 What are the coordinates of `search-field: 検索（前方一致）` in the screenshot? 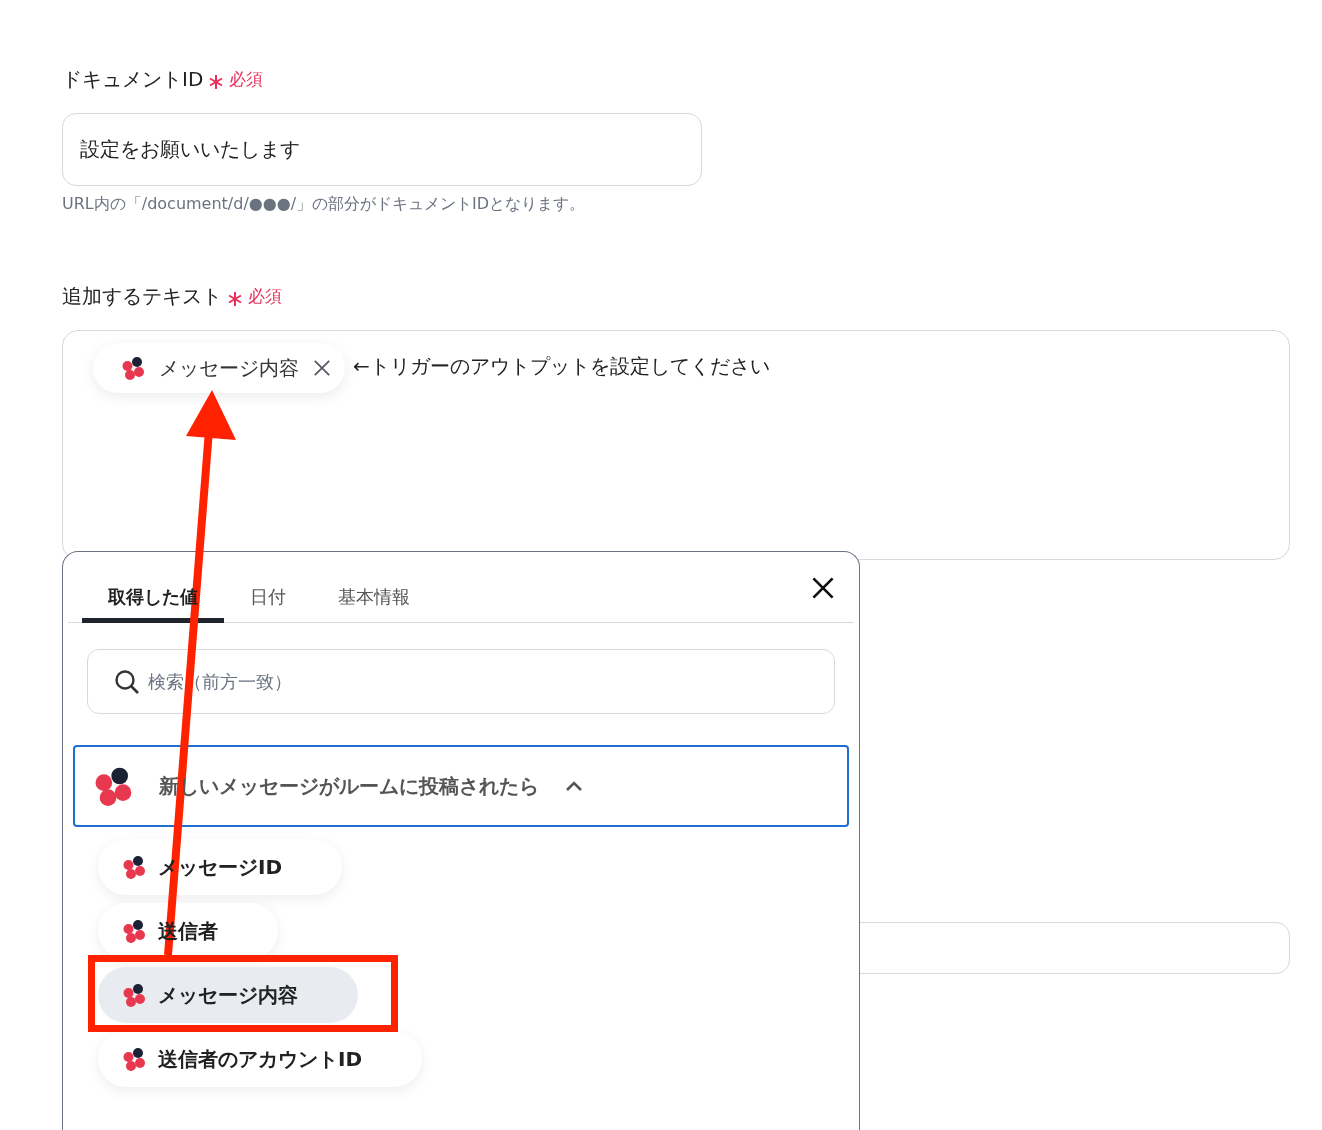 It's located at (461, 681).